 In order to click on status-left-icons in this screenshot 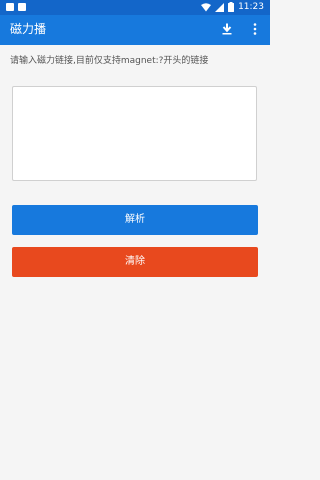, I will do `click(16, 7)`.